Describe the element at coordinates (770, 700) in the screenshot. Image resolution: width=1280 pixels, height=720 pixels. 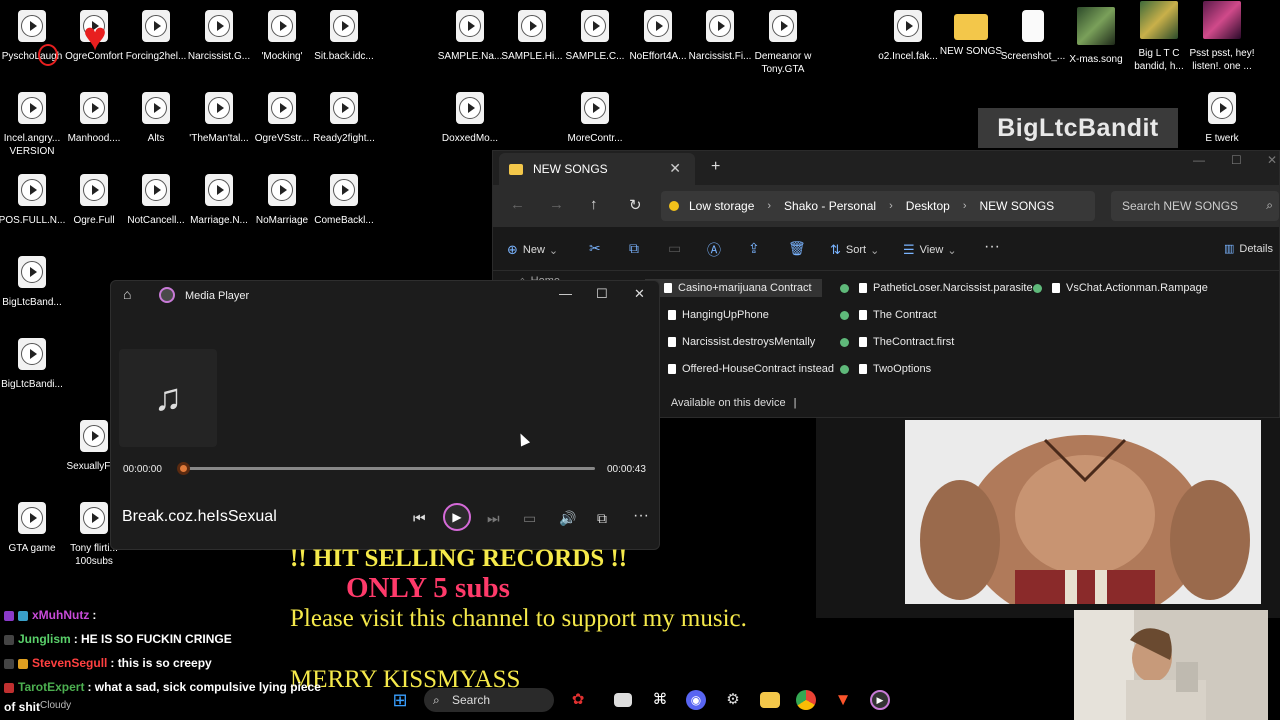
I see `file-explorer-icon` at that location.